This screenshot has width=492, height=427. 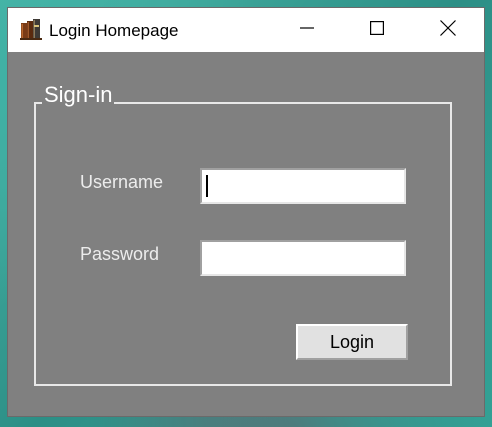 What do you see at coordinates (120, 254) in the screenshot?
I see `password-label: Password` at bounding box center [120, 254].